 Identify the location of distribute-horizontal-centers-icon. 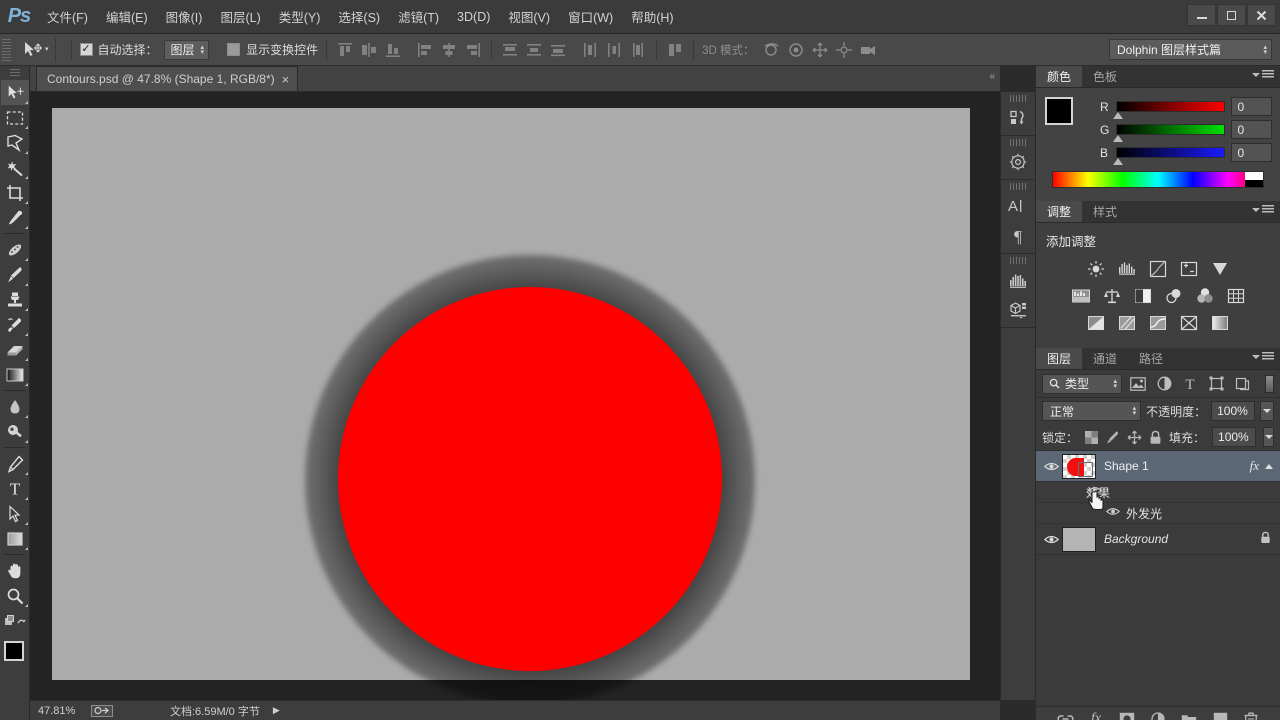
(614, 50).